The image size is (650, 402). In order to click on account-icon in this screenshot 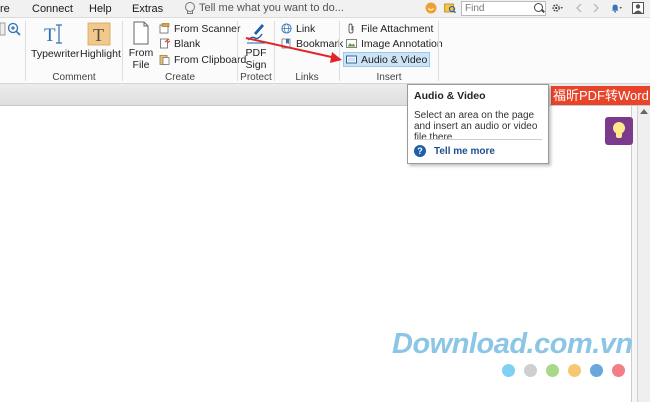, I will do `click(638, 8)`.